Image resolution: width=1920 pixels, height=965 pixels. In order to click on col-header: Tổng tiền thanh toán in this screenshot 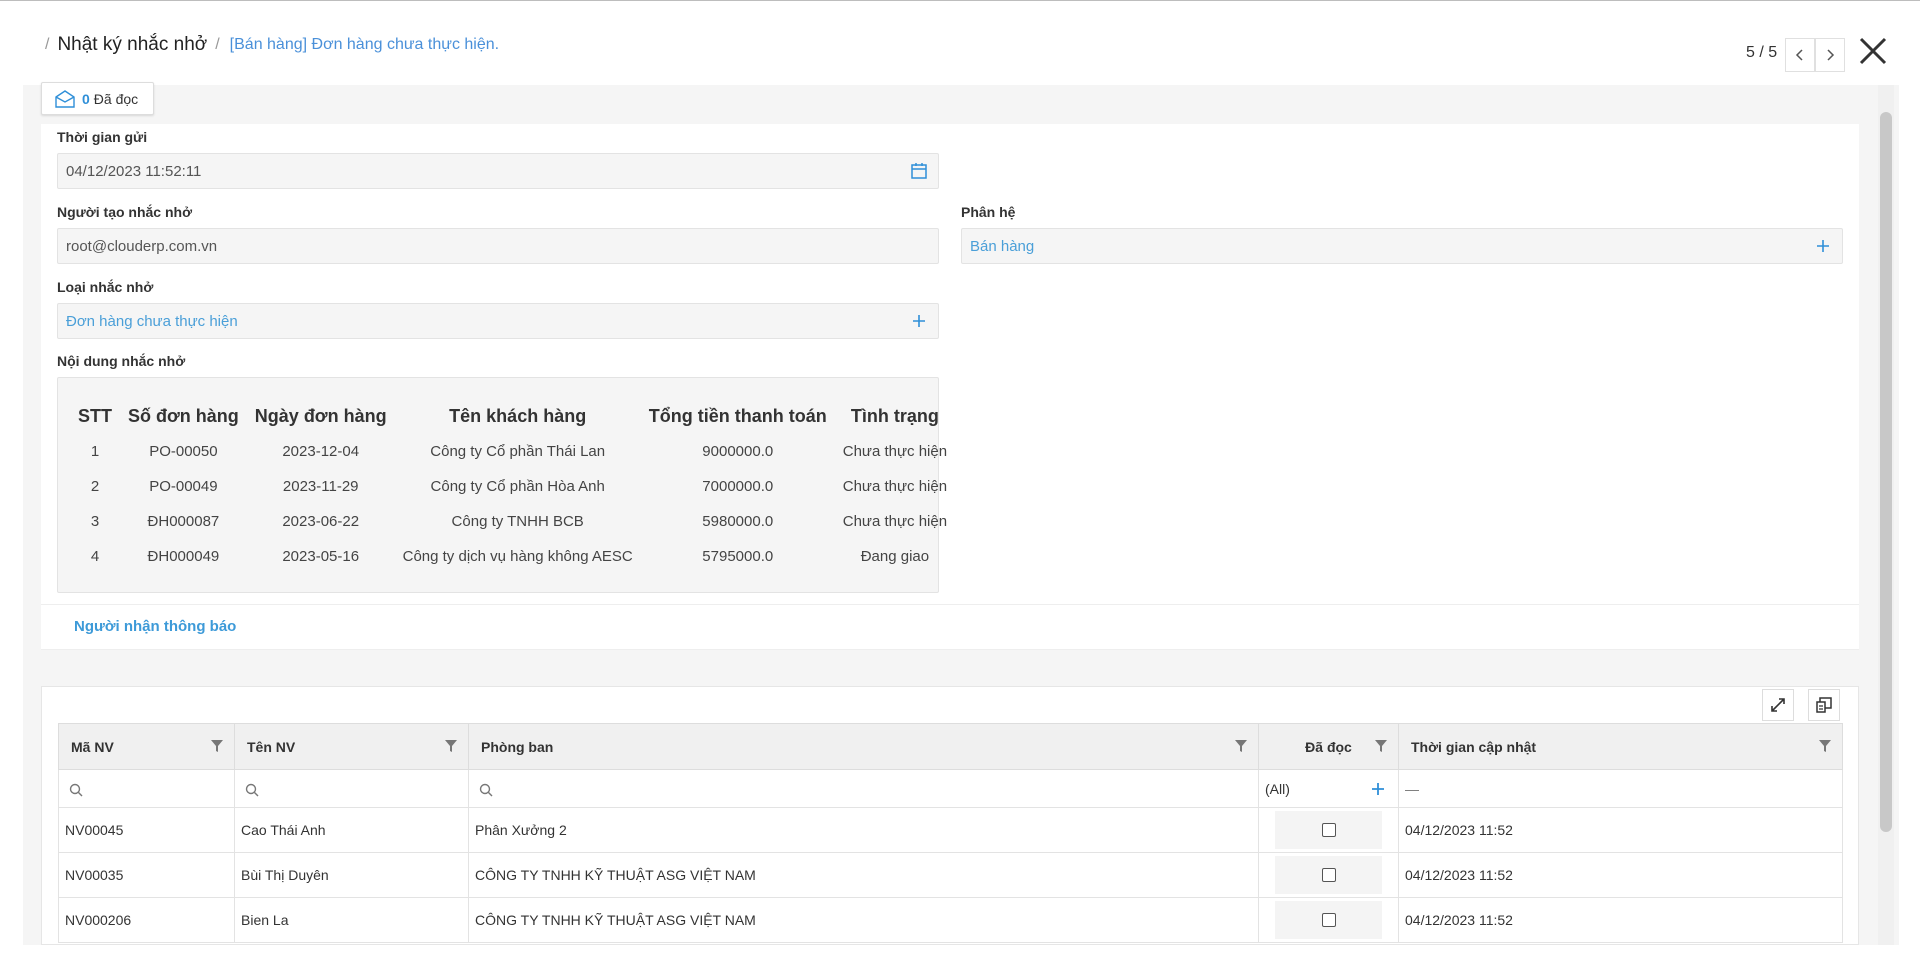, I will do `click(737, 415)`.